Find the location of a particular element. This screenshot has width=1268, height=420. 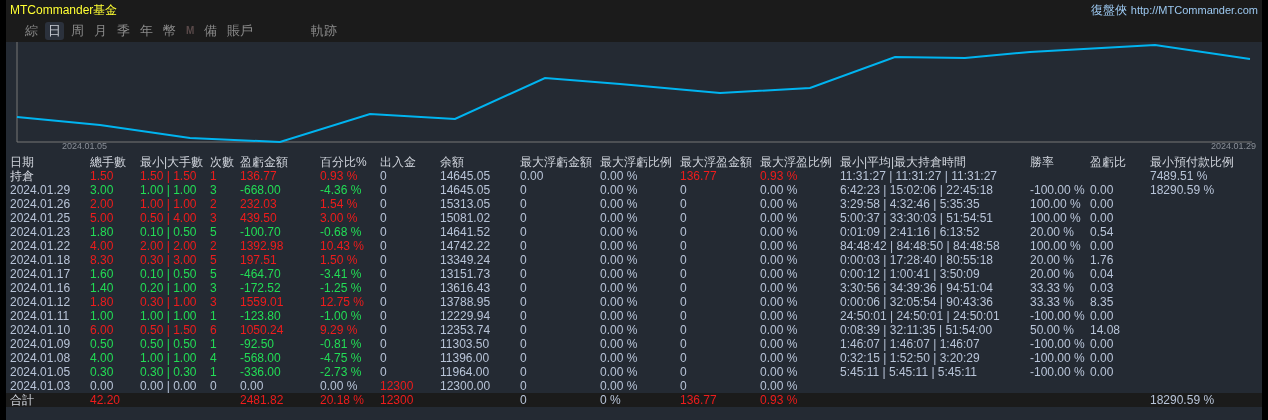

table-cell-text: 3 is located at coordinates (214, 288).